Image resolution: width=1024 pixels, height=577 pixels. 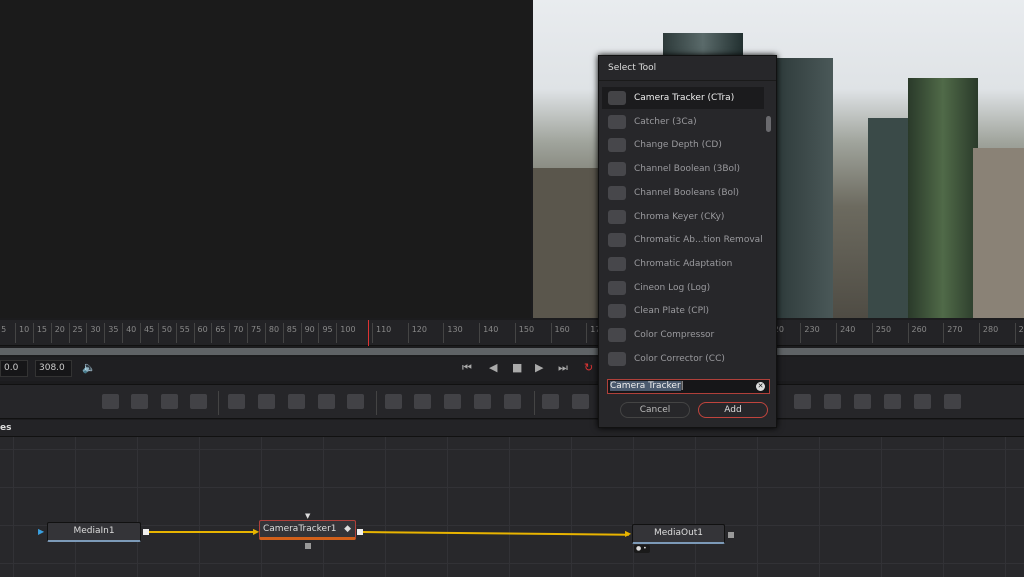 What do you see at coordinates (307, 516) in the screenshot?
I see `mask-input-icon: ▼` at bounding box center [307, 516].